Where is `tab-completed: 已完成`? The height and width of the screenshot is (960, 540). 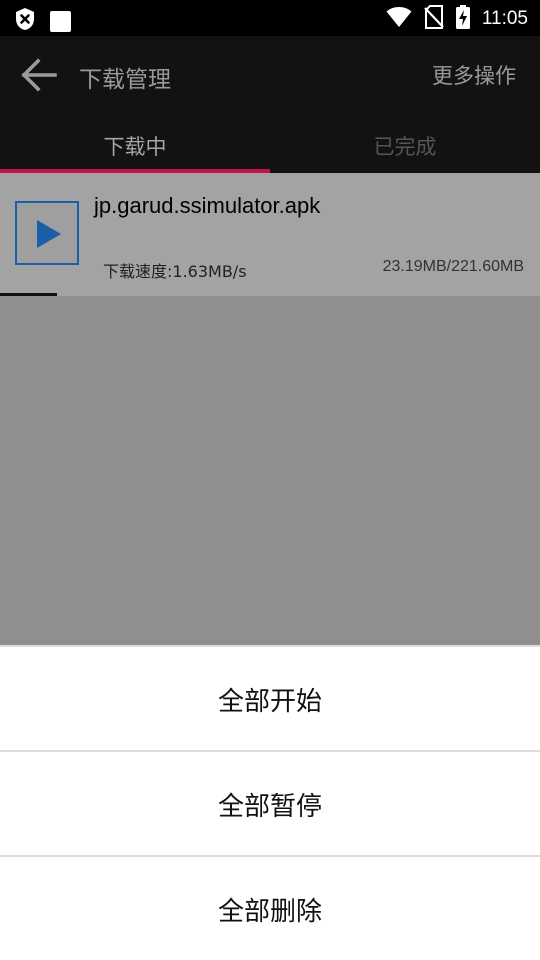 tab-completed: 已完成 is located at coordinates (405, 144).